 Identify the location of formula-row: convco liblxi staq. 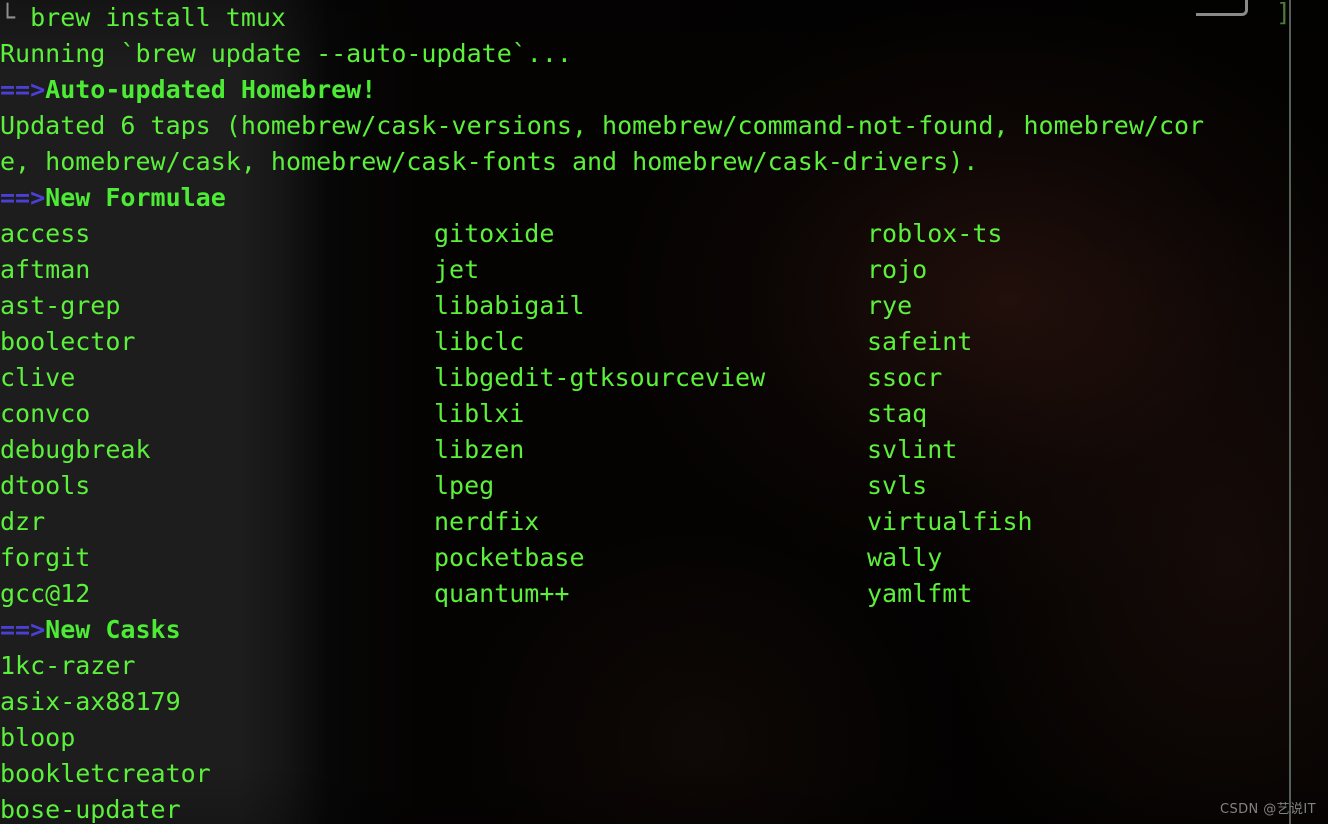
(664, 414).